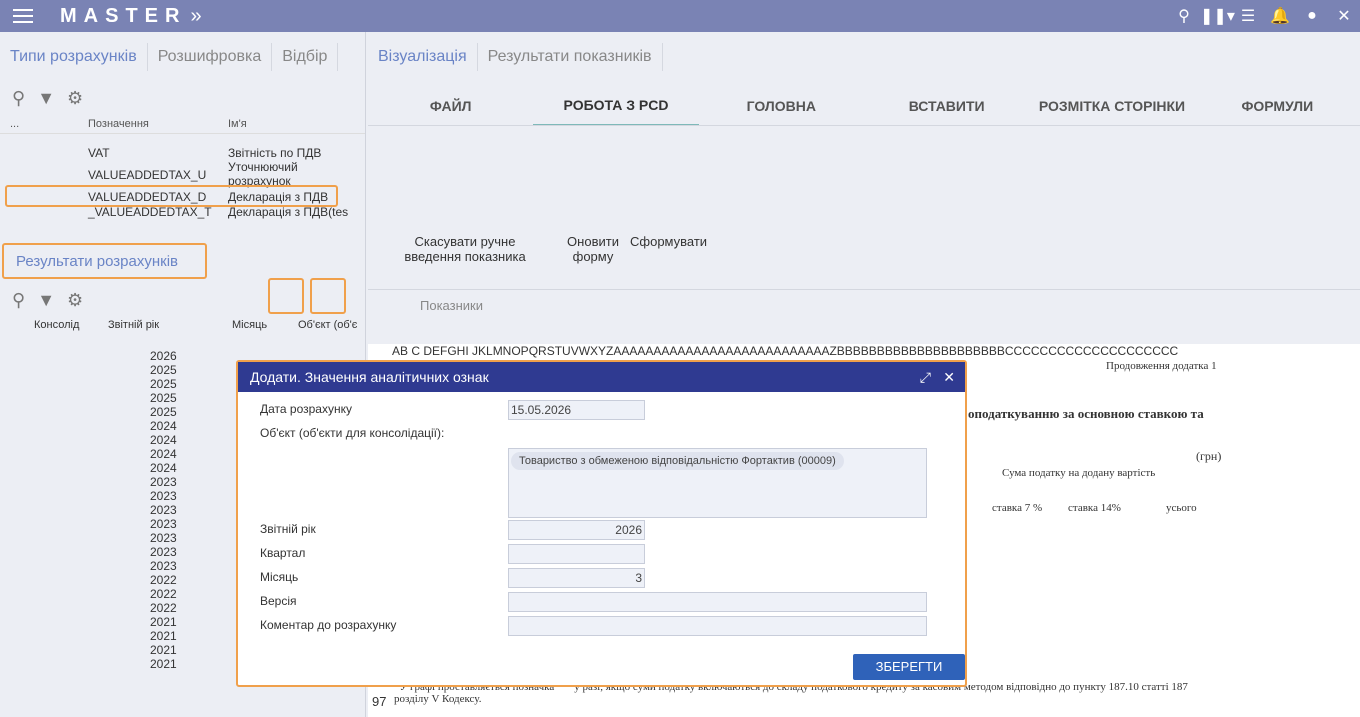  What do you see at coordinates (327, 325) in the screenshot?
I see `col-object: Об'єкт (об'є` at bounding box center [327, 325].